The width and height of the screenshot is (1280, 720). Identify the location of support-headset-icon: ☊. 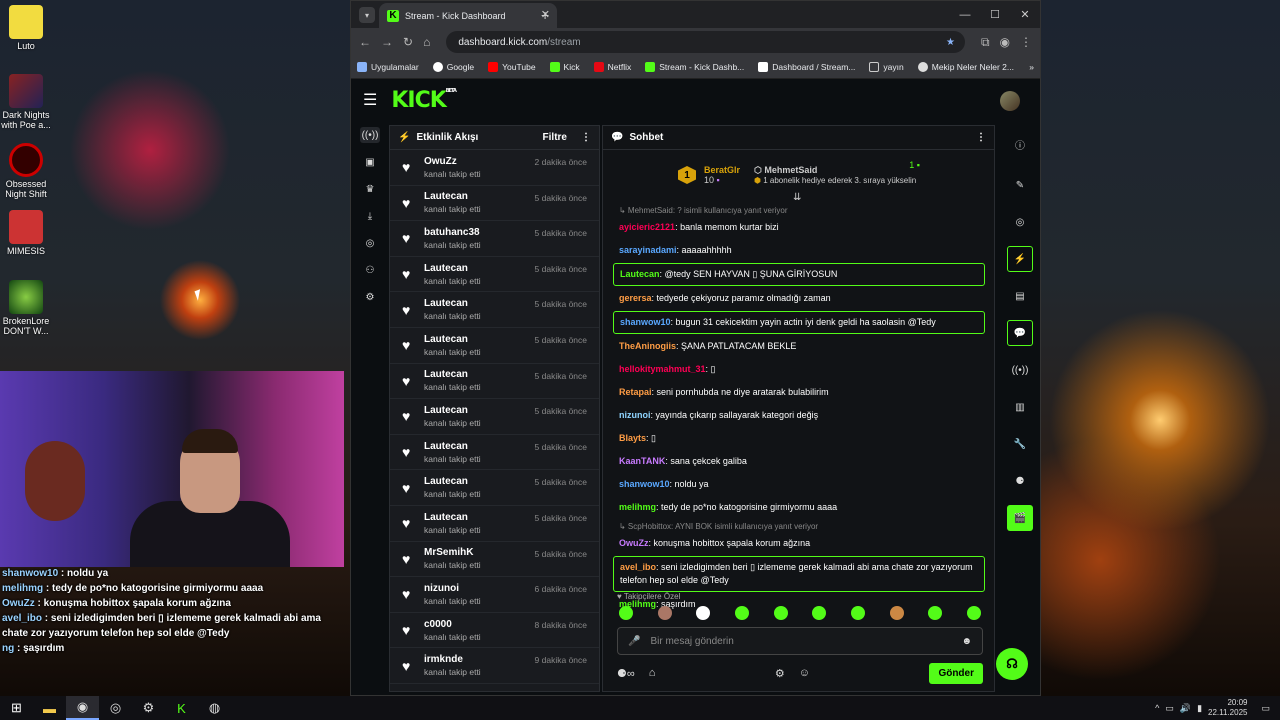
(1012, 664).